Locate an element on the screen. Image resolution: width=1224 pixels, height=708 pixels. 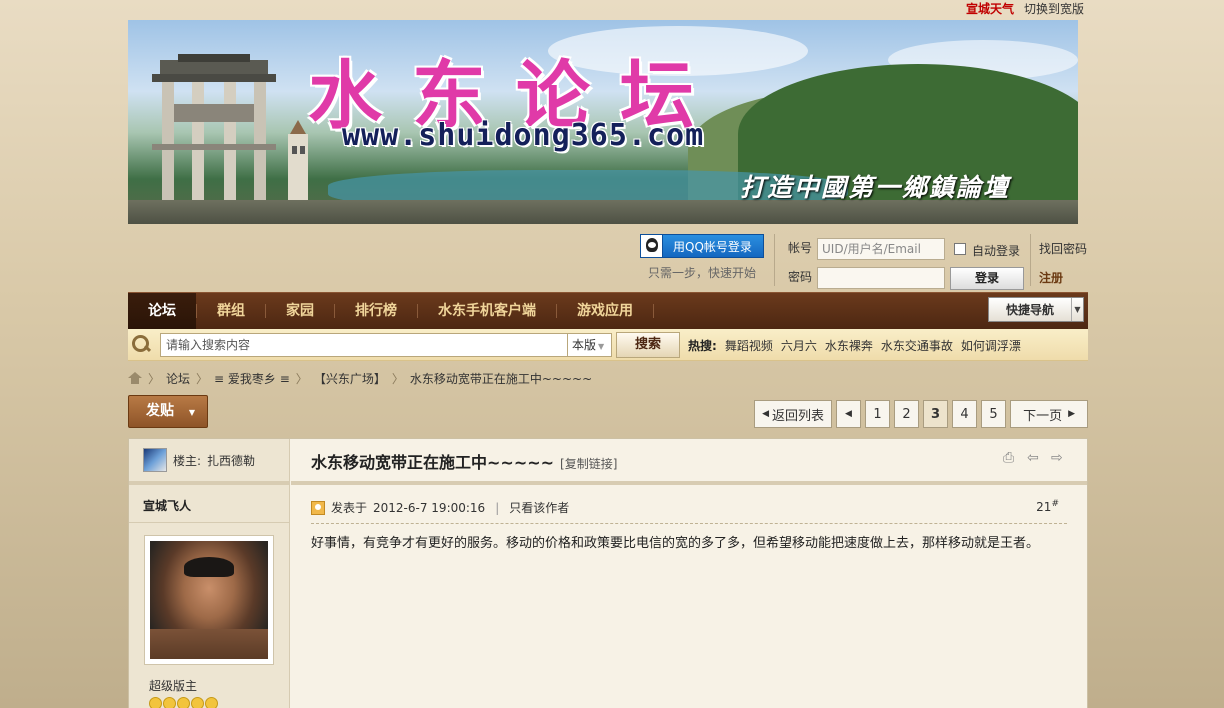
only-author-link: 只看该作者 is located at coordinates (539, 507).